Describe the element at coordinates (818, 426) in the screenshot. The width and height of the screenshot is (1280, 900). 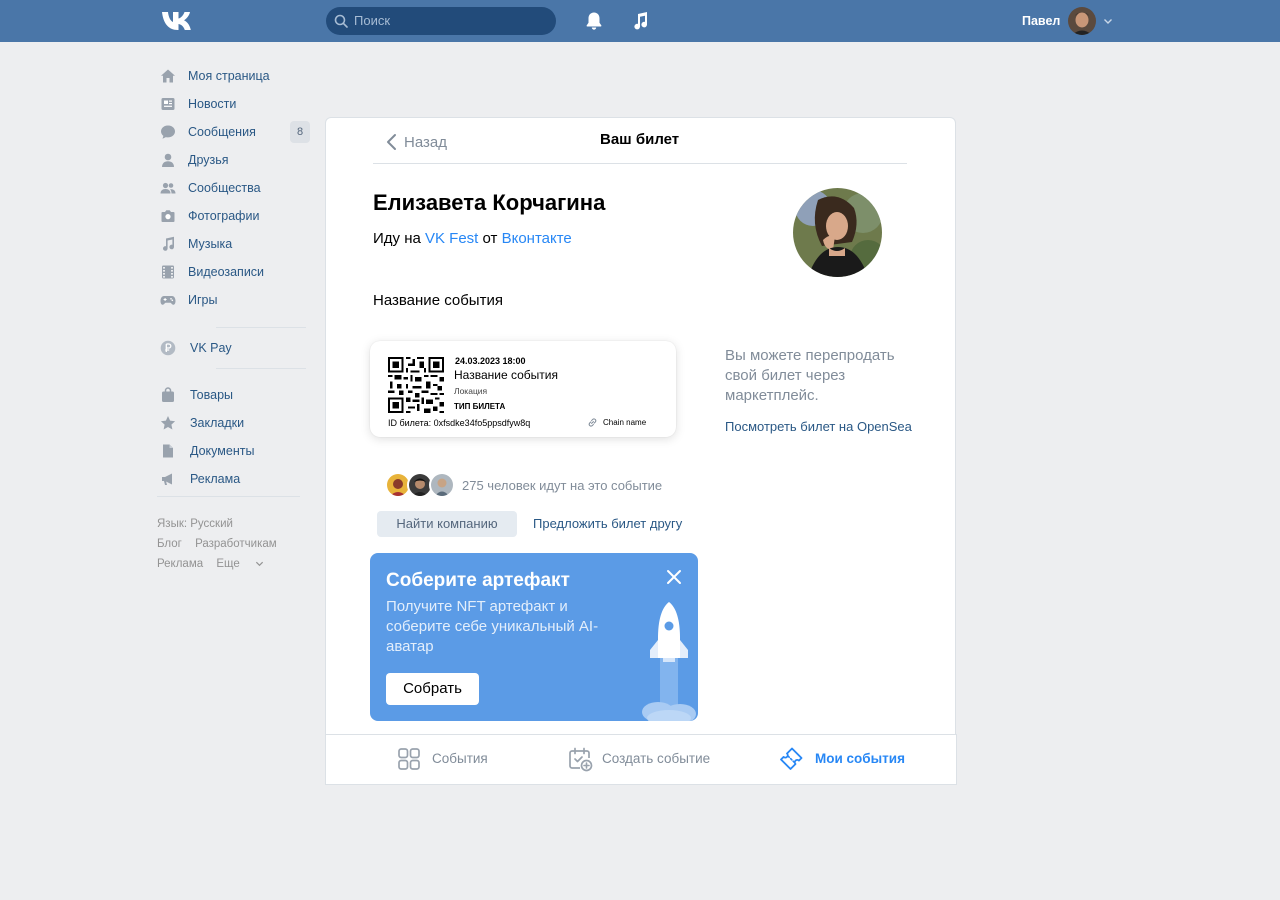
I see `opensea-link: Посмотреть билет на OpenSea` at that location.